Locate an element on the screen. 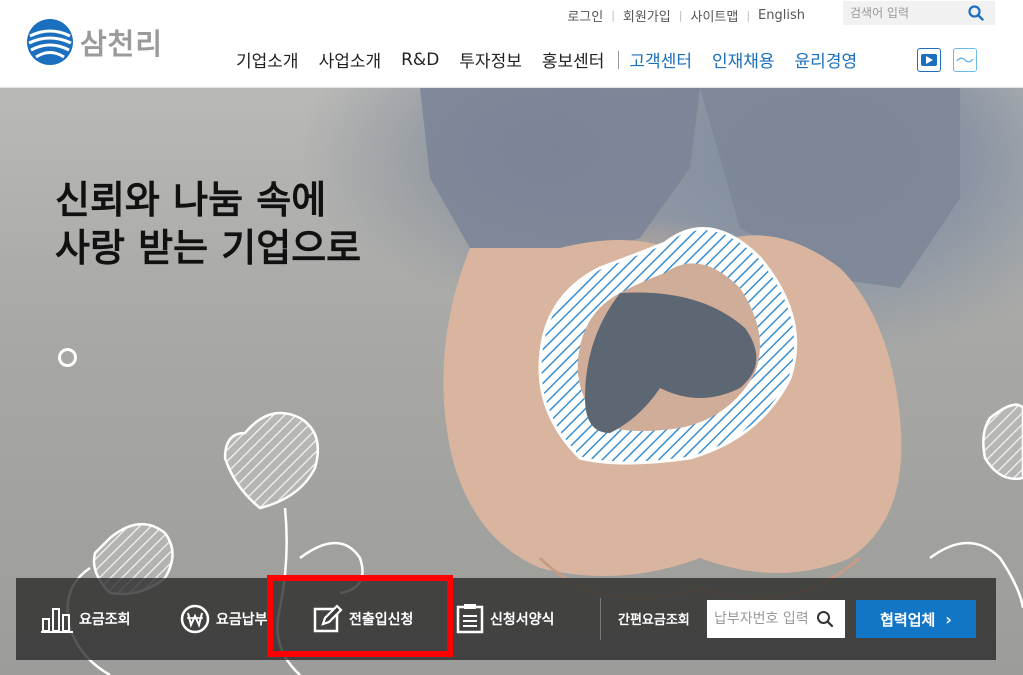  hero-title: 신뢰와 나눔 속에 사랑 받는 기업으로 is located at coordinates (208, 224).